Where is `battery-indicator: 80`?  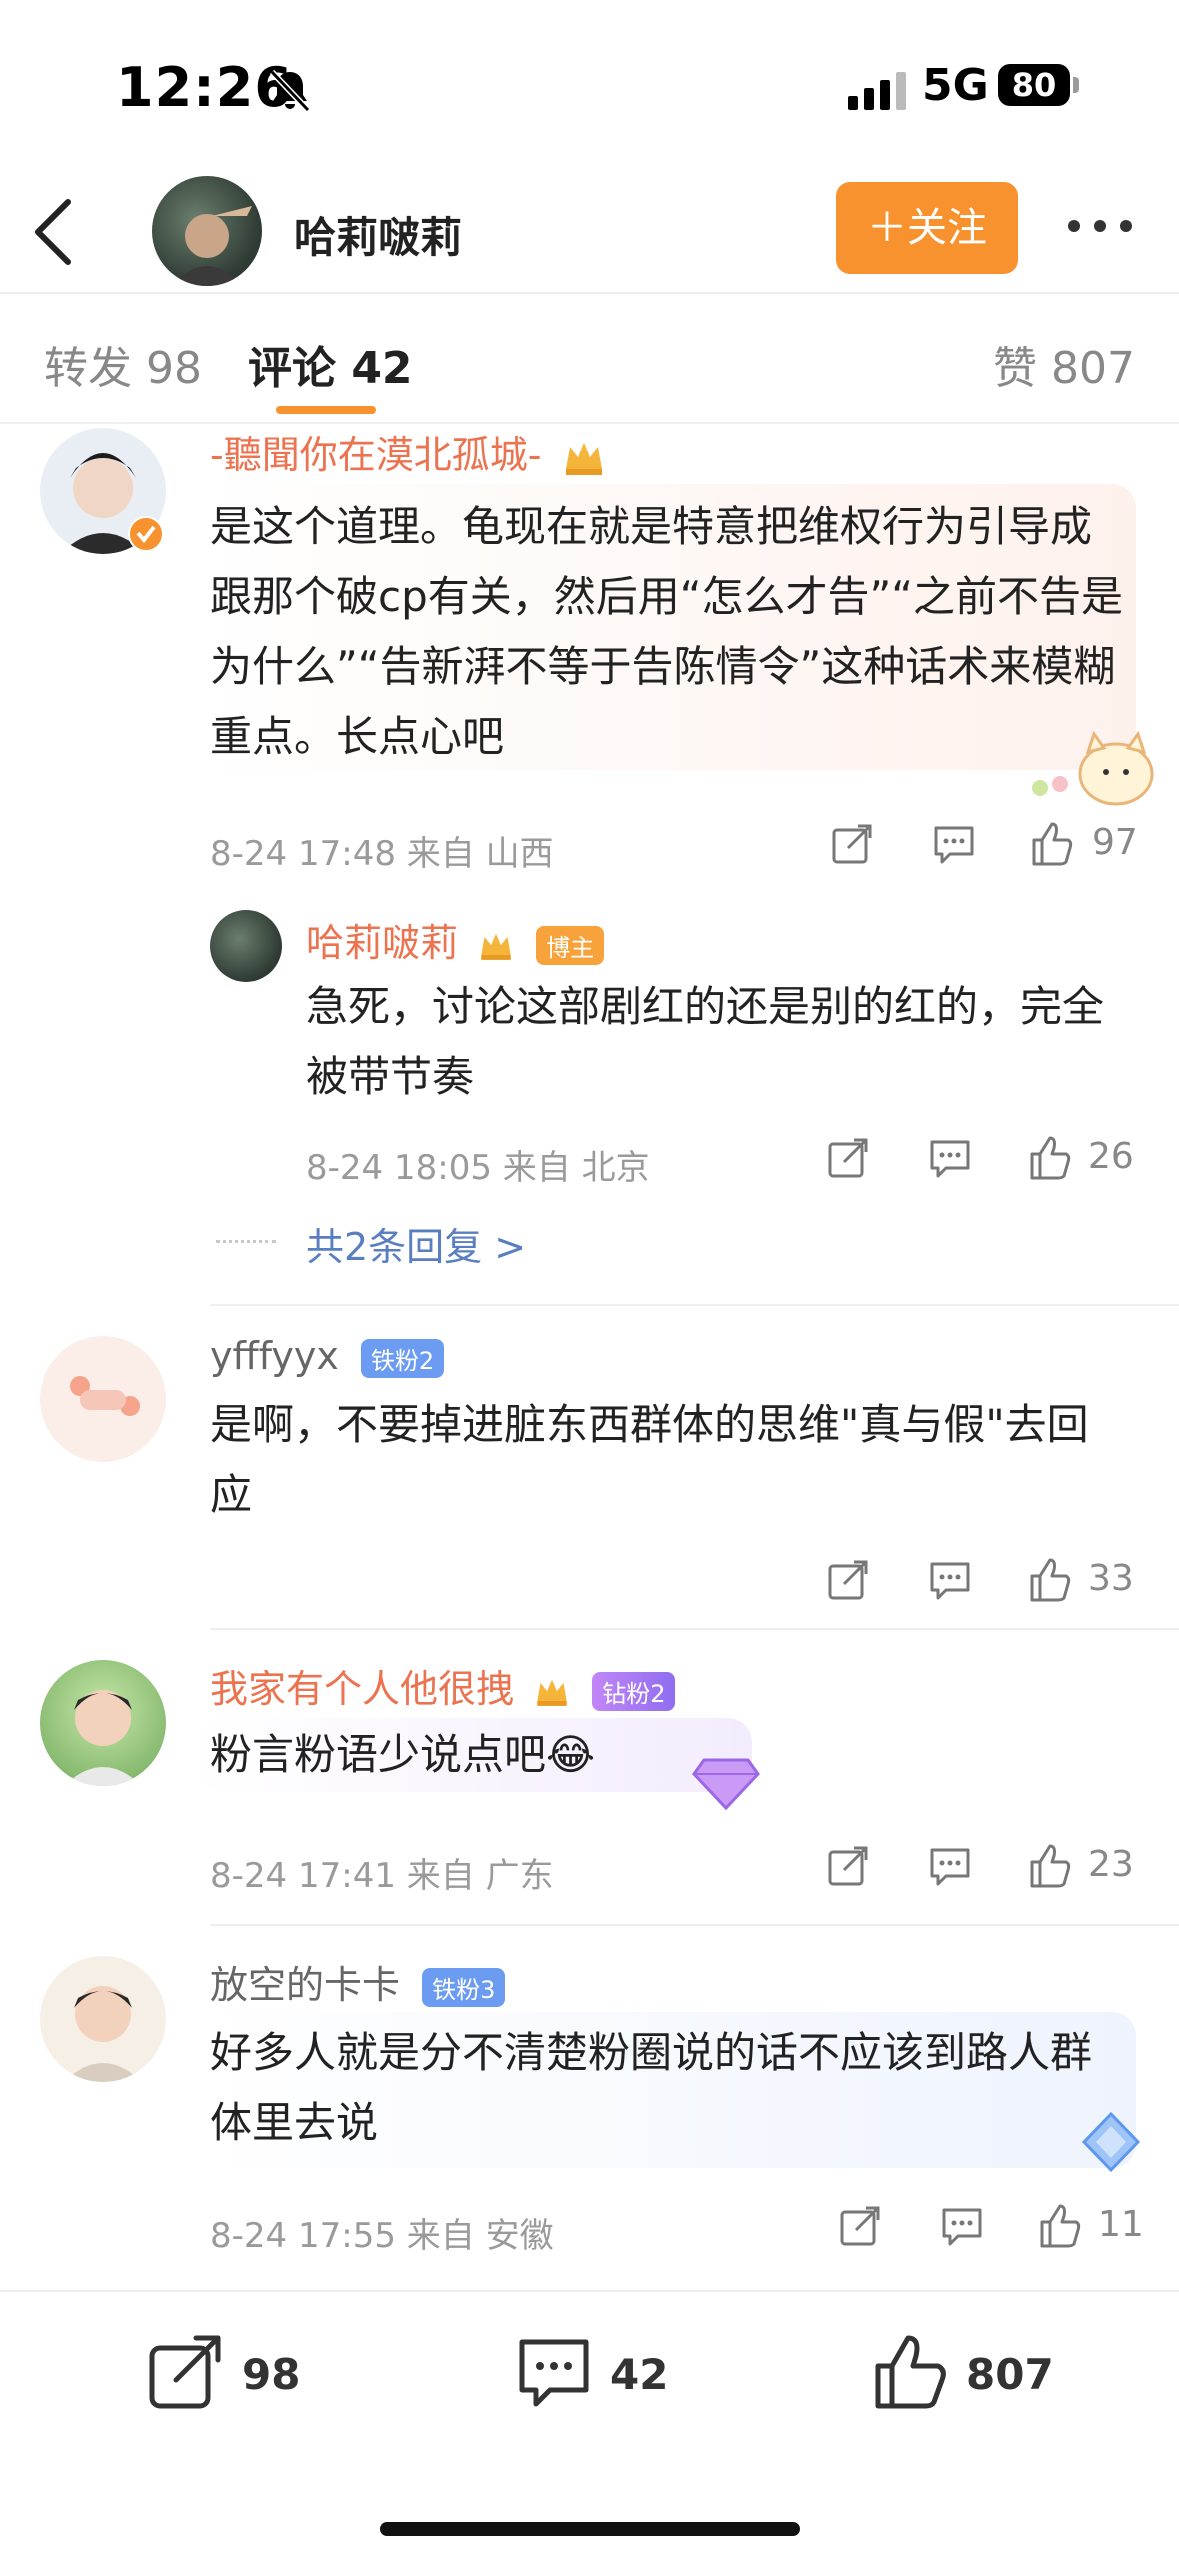 battery-indicator: 80 is located at coordinates (1034, 85).